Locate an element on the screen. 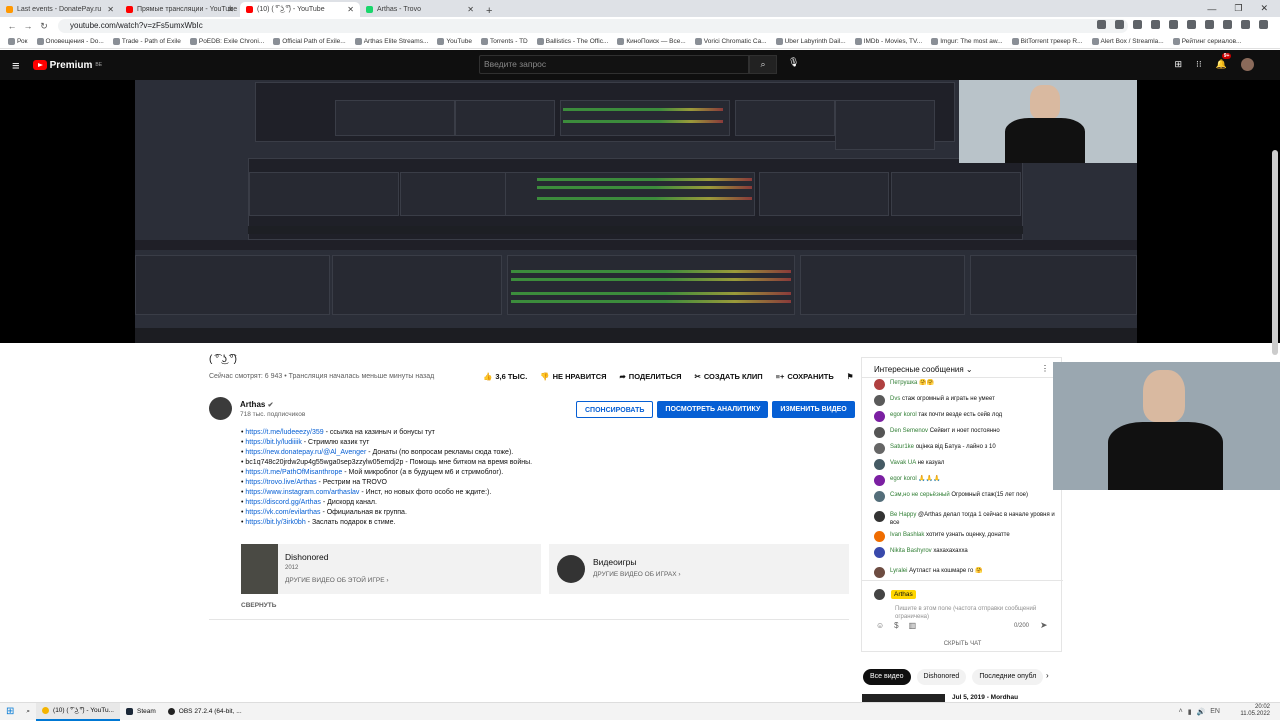 The height and width of the screenshot is (721, 1280). save-button: ≡+ СОХРАНИТЬ is located at coordinates (805, 376).